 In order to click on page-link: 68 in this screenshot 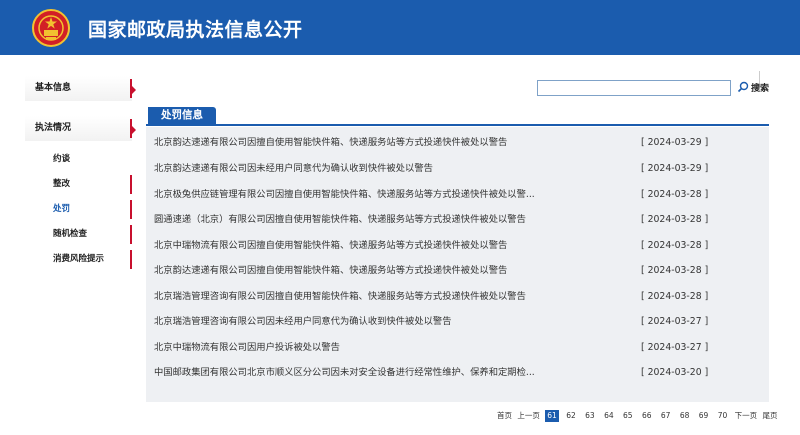, I will do `click(685, 416)`.